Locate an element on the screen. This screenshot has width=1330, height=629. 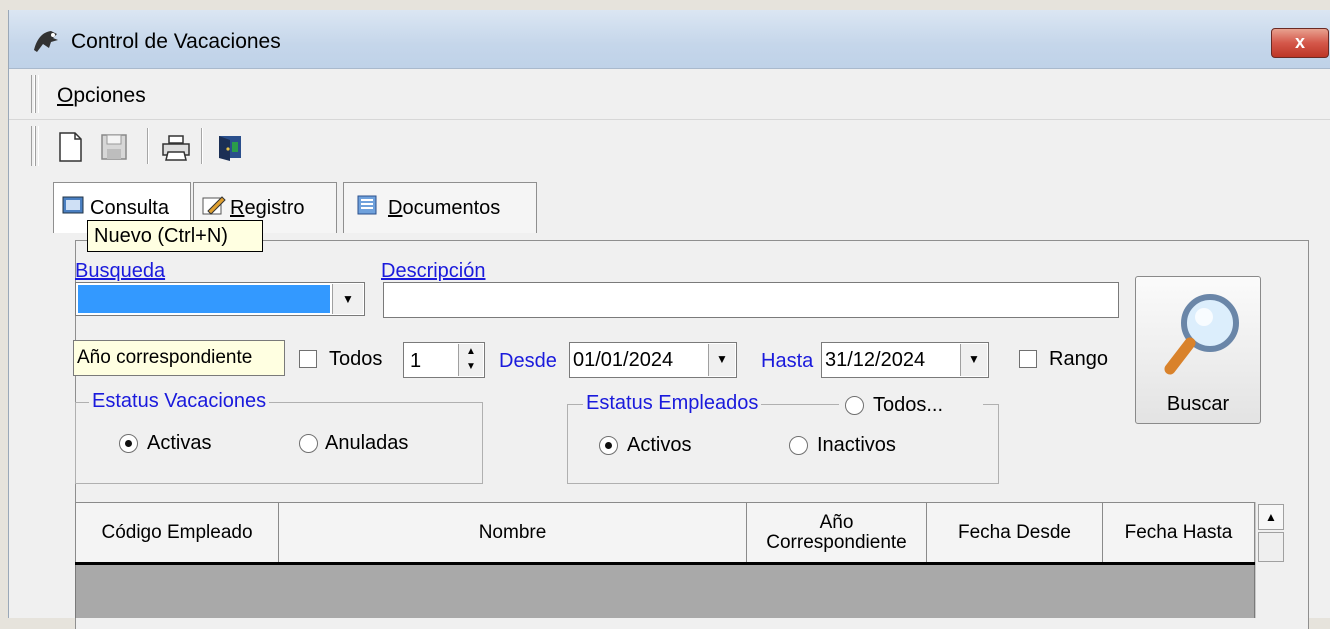
tab-registro-label: Registro is located at coordinates (267, 208).